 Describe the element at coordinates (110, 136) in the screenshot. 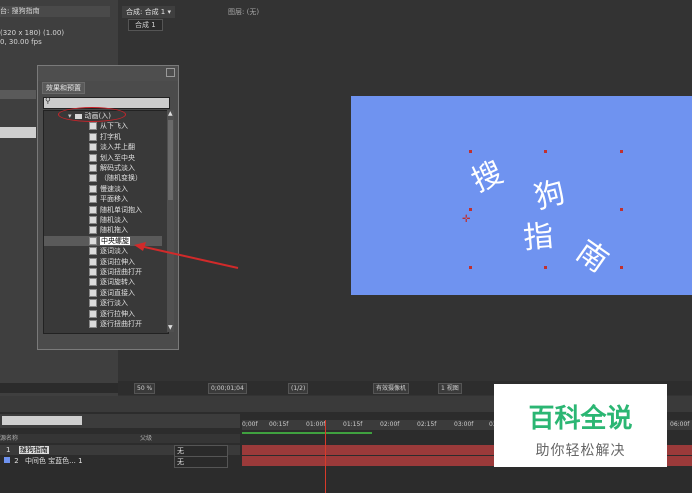

I see `effect-label: 打字机` at that location.